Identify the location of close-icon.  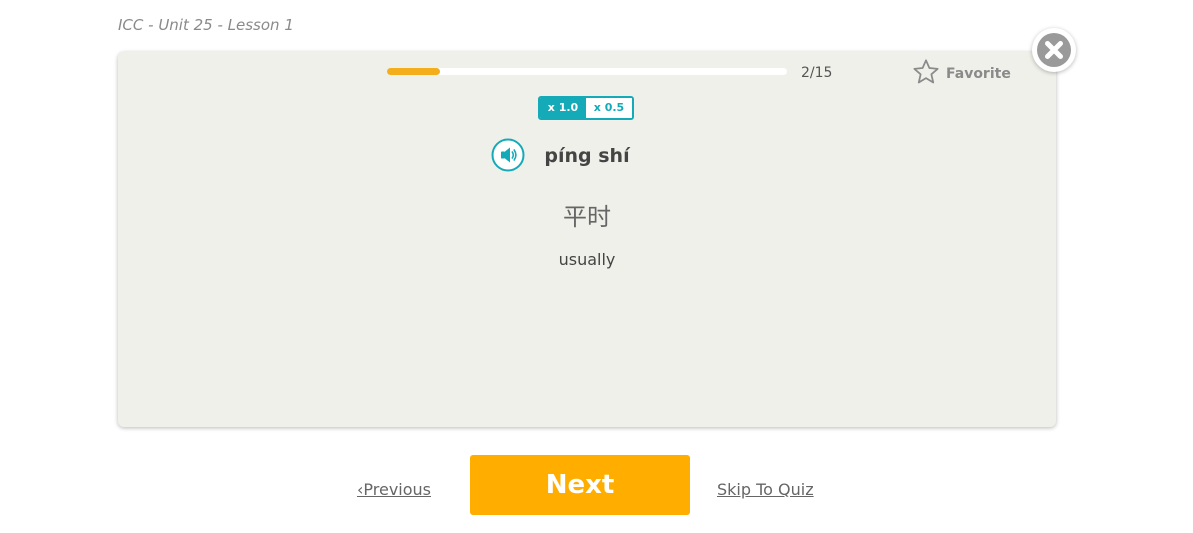
(1054, 50).